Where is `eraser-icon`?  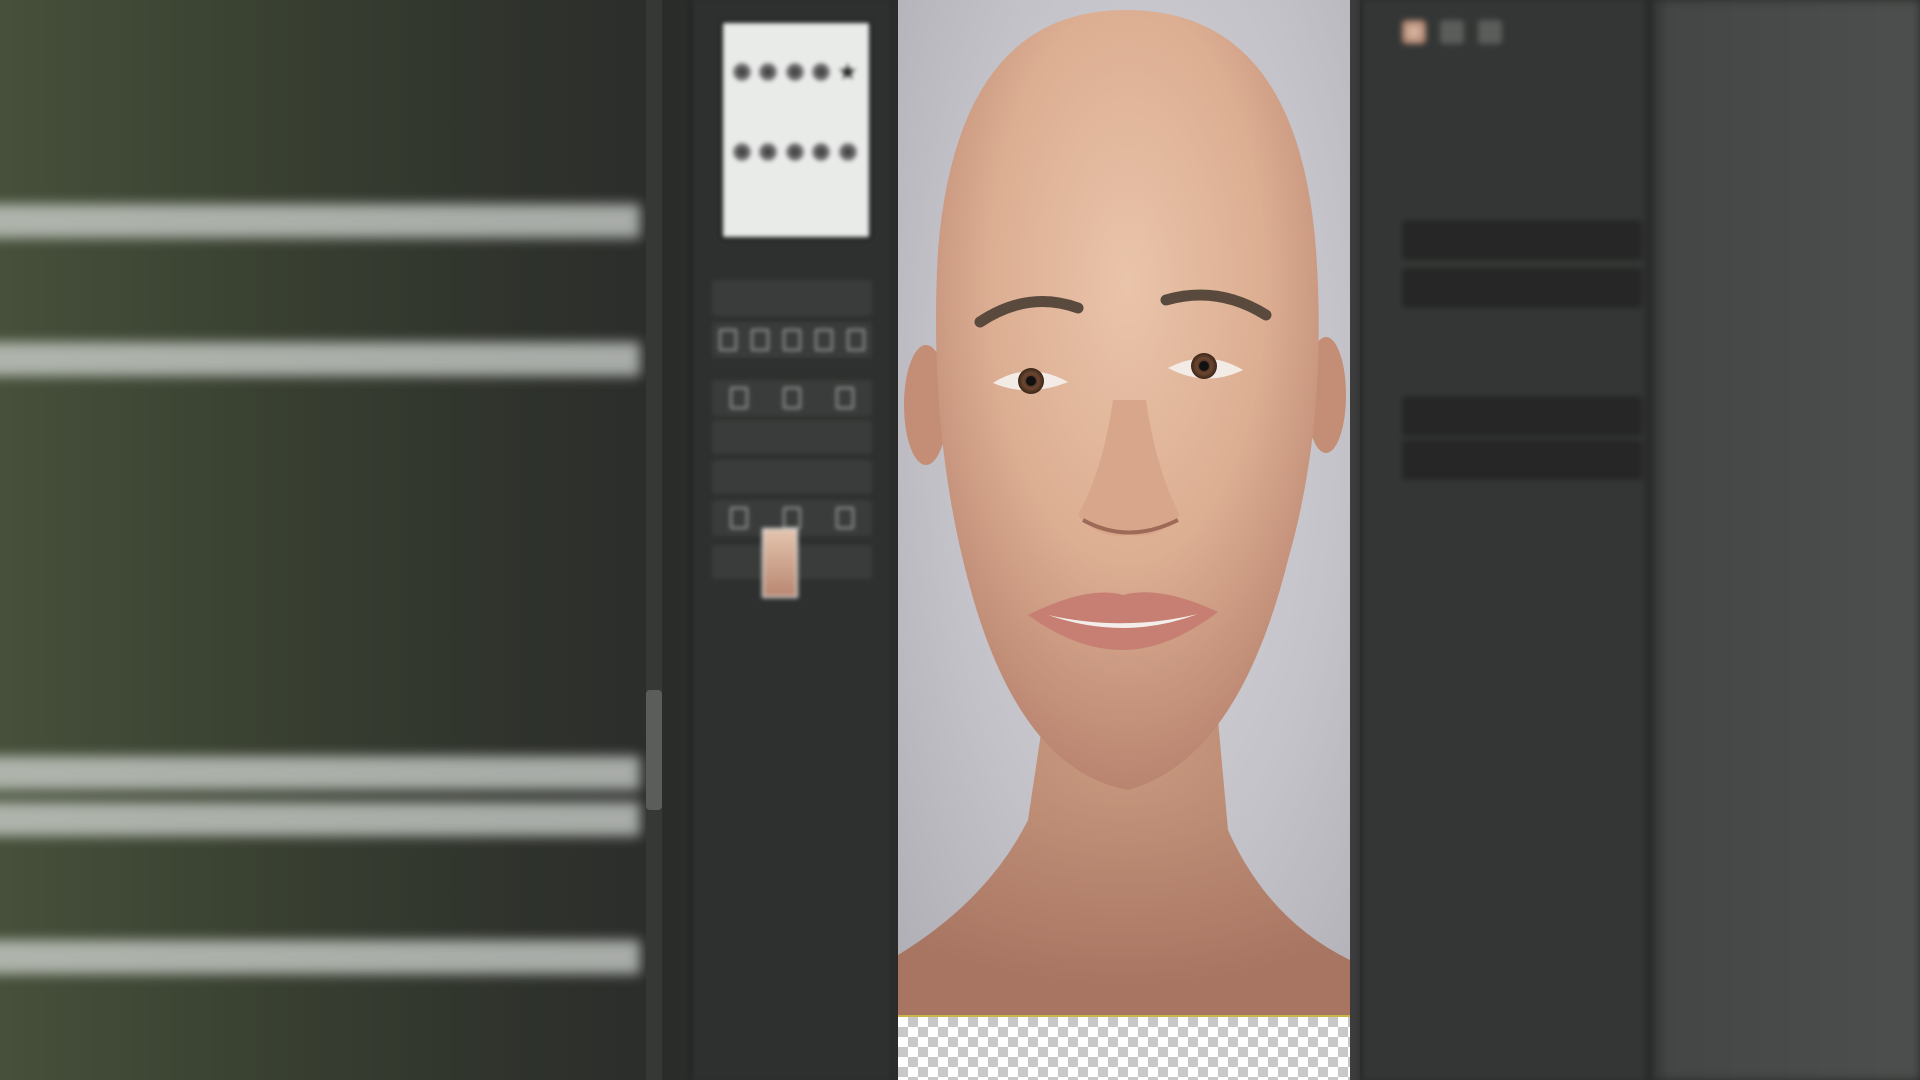 eraser-icon is located at coordinates (760, 340).